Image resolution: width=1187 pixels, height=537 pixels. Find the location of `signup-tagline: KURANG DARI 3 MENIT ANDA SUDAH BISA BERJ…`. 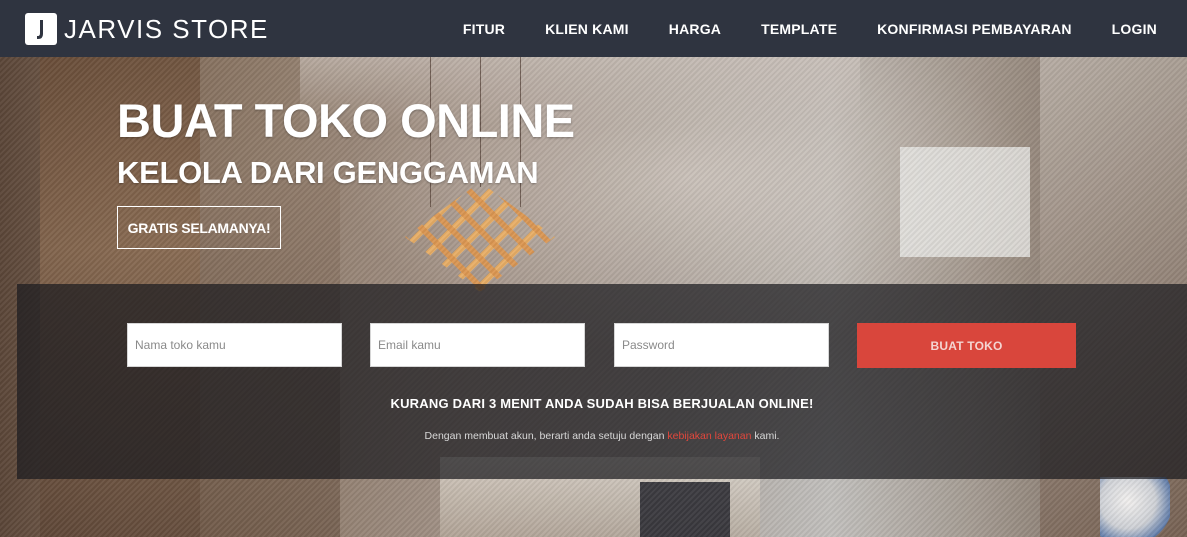

signup-tagline: KURANG DARI 3 MENIT ANDA SUDAH BISA BERJ… is located at coordinates (602, 403).